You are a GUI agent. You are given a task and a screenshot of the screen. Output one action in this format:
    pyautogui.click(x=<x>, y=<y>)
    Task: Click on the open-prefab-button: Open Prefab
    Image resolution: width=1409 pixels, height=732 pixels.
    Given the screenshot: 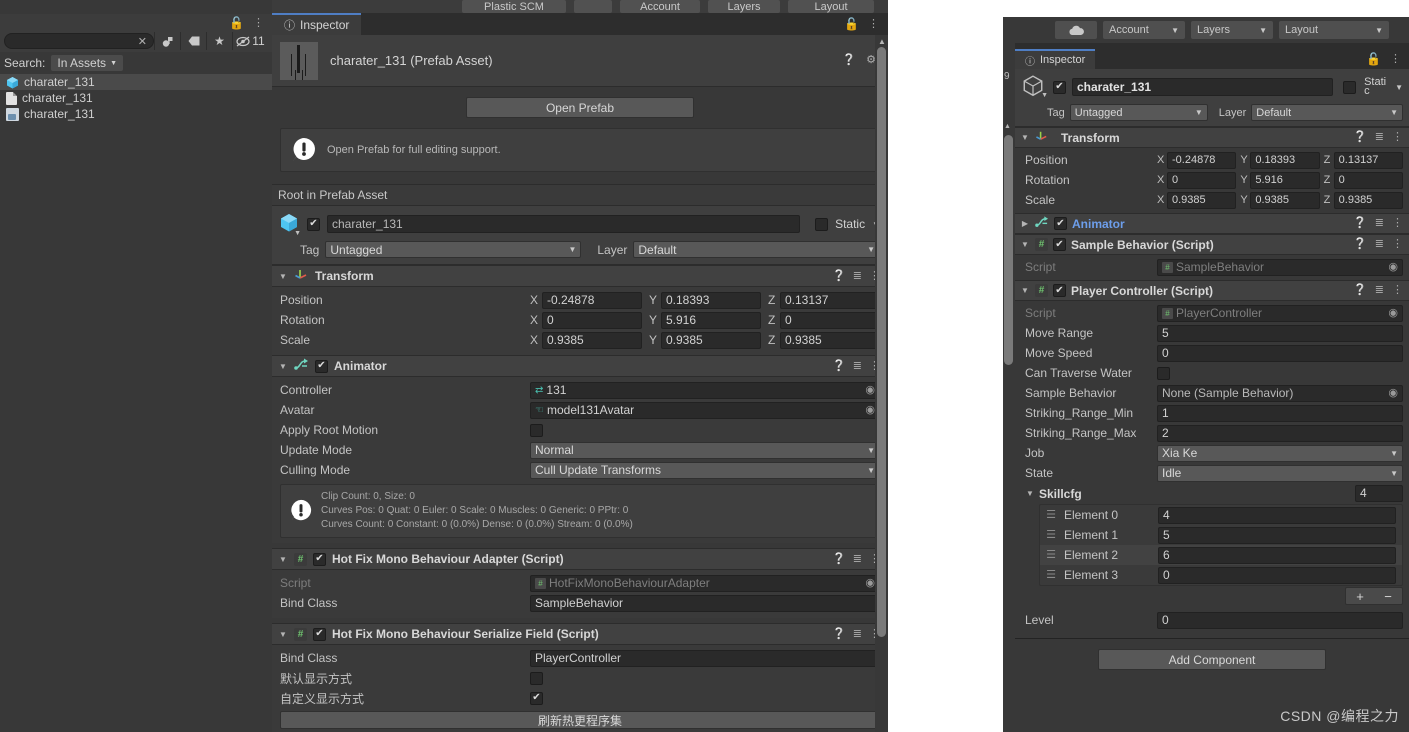 What is the action you would take?
    pyautogui.click(x=580, y=107)
    